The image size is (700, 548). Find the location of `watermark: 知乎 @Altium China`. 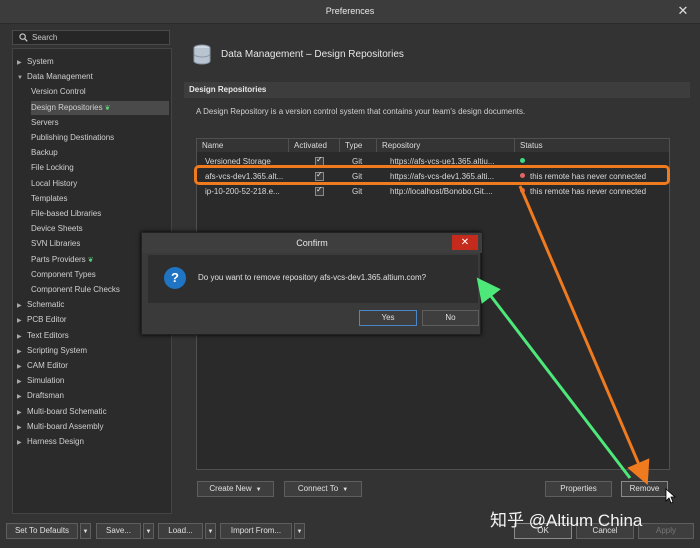

watermark: 知乎 @Altium China is located at coordinates (566, 520).